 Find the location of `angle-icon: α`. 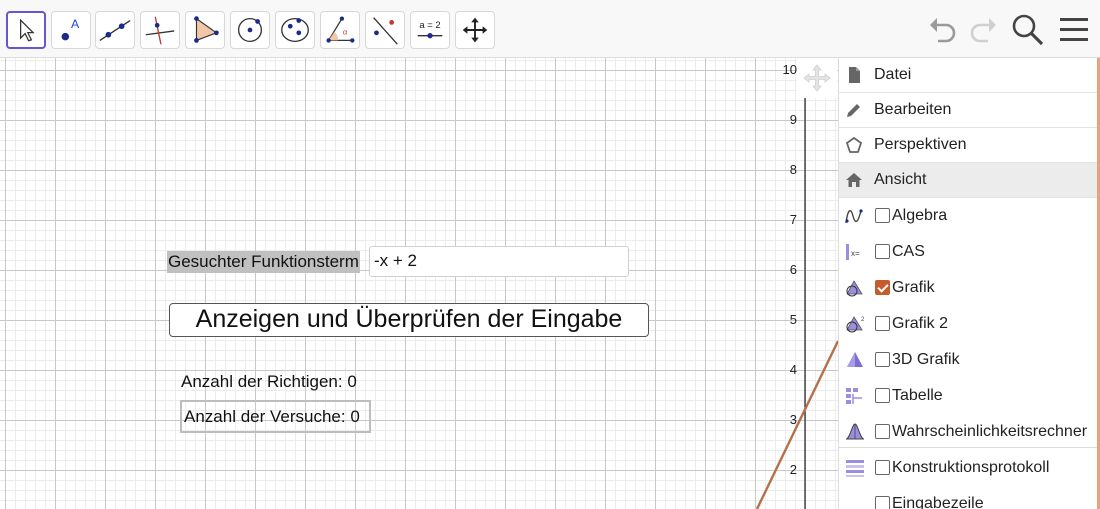

angle-icon: α is located at coordinates (340, 29).